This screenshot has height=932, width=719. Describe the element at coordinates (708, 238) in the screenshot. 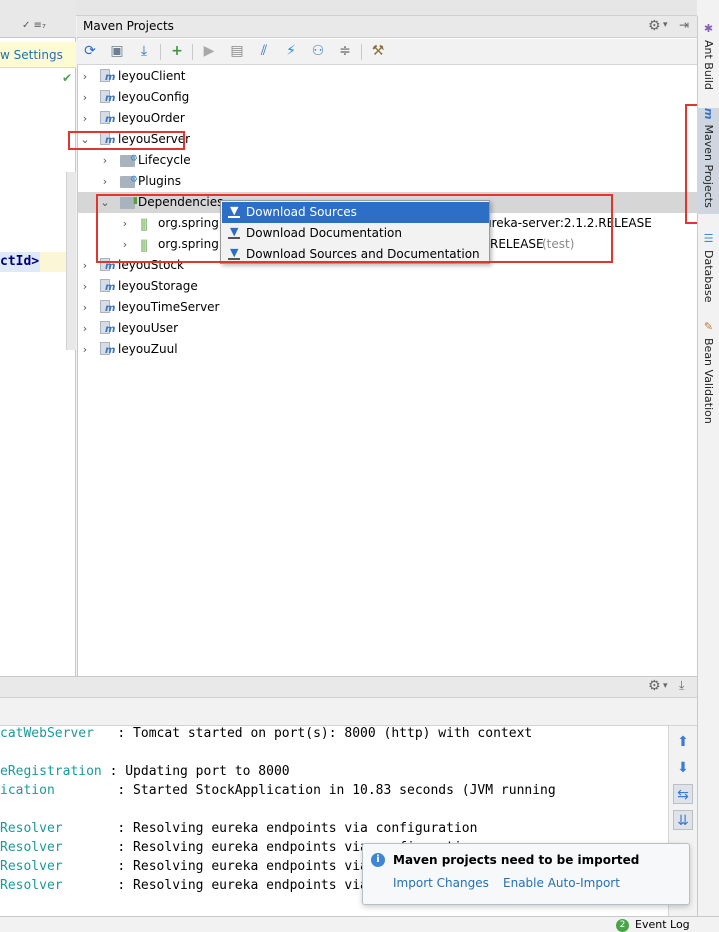

I see `database-icon: ☰` at that location.